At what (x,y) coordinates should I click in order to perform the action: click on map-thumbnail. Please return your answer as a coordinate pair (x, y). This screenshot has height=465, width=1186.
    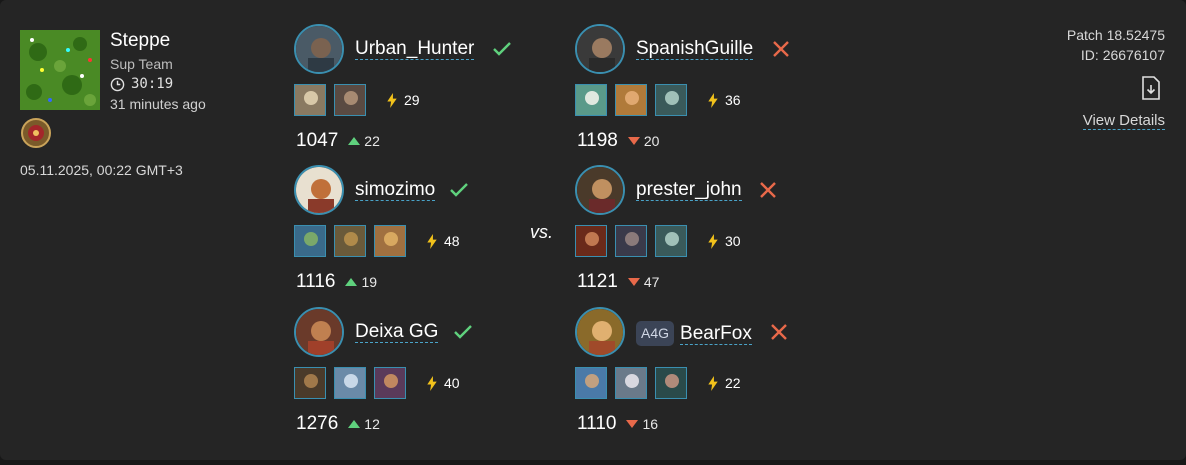
    Looking at the image, I should click on (60, 70).